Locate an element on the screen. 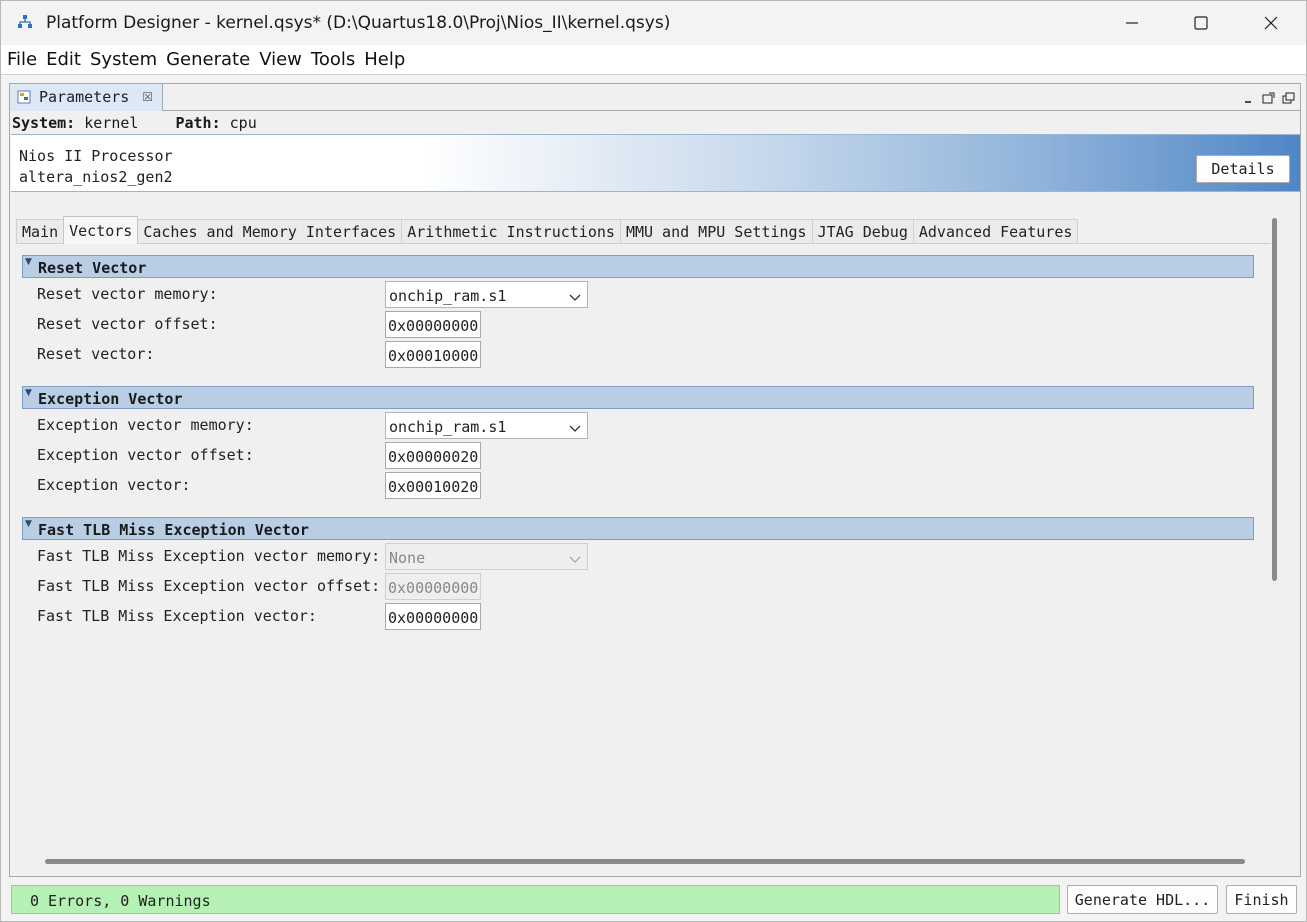 Image resolution: width=1307 pixels, height=922 pixels. system-label: System: is located at coordinates (44, 123).